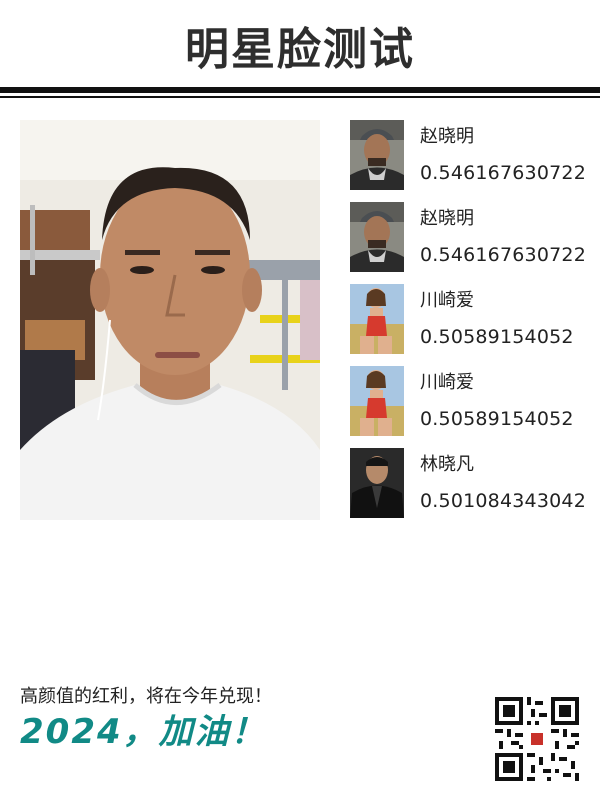 This screenshot has width=600, height=800. Describe the element at coordinates (300, 90) in the screenshot. I see `header-divider-thick` at that location.